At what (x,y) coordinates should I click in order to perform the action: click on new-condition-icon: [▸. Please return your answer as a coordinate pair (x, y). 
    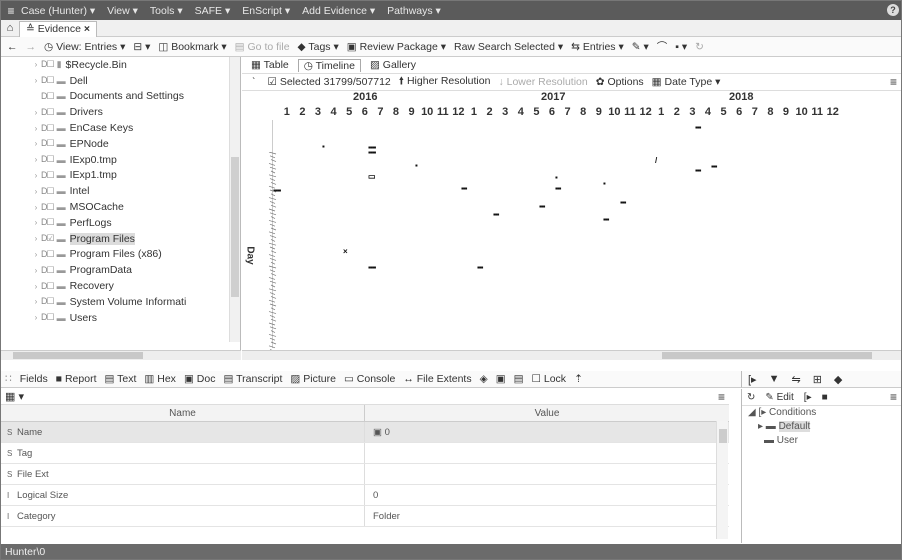
    Looking at the image, I should click on (808, 397).